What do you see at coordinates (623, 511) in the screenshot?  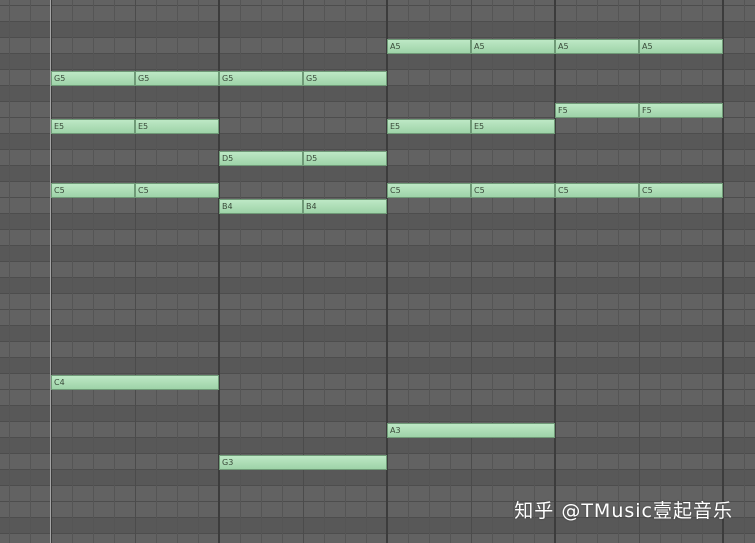 I see `watermark-text: 知乎 @TMusic壹起音乐` at bounding box center [623, 511].